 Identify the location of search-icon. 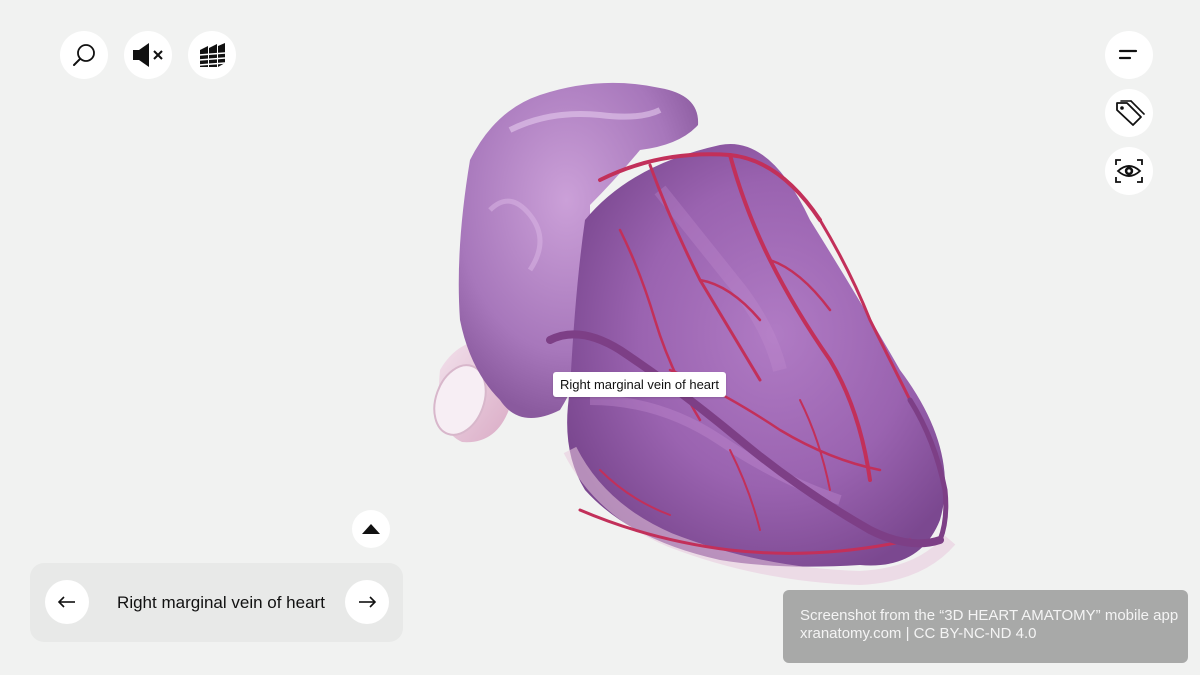
(84, 55).